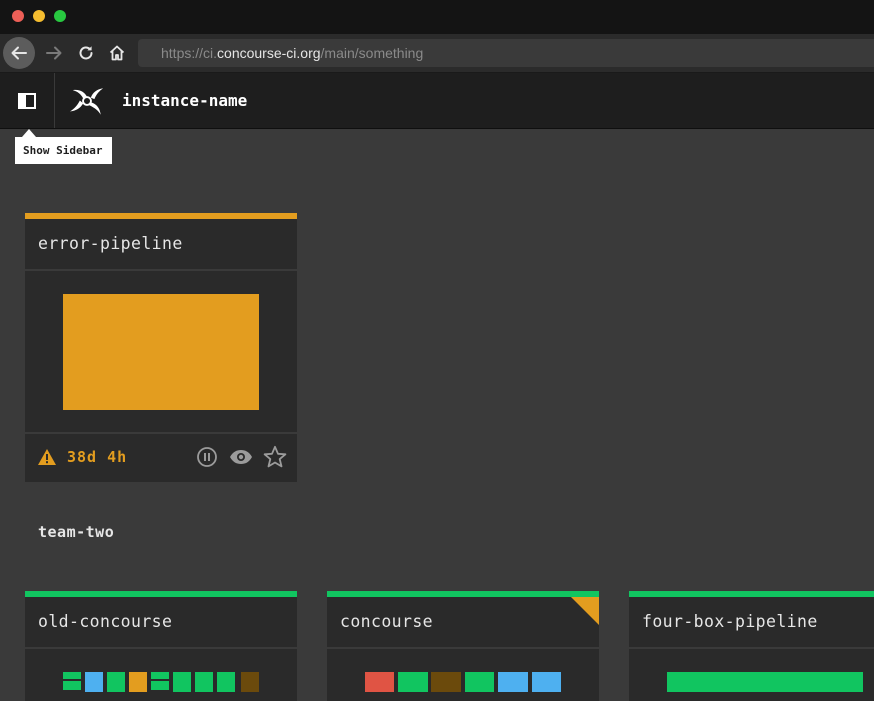  Describe the element at coordinates (189, 53) in the screenshot. I see `url-prefix: https://ci.` at that location.